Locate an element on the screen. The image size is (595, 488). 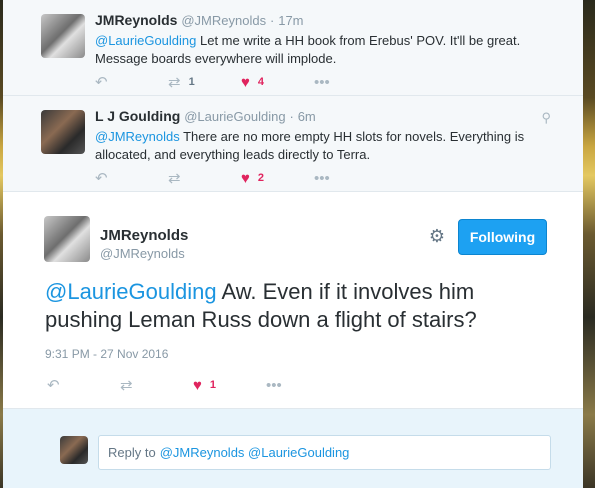
tweet-actions: ↶ ⇄ ♥ 1 ••• is located at coordinates (193, 385).